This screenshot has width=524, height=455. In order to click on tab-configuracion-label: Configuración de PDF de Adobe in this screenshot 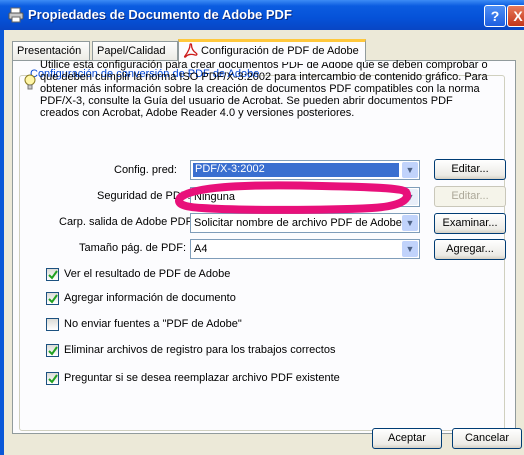, I will do `click(280, 51)`.